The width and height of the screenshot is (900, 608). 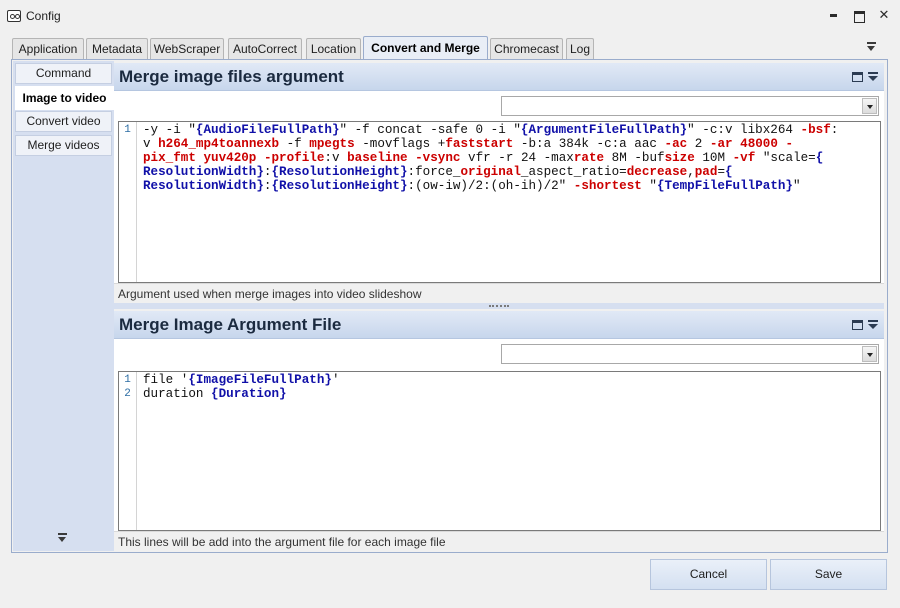 I want to click on panel-title: Merge image files argument, so click(x=231, y=76).